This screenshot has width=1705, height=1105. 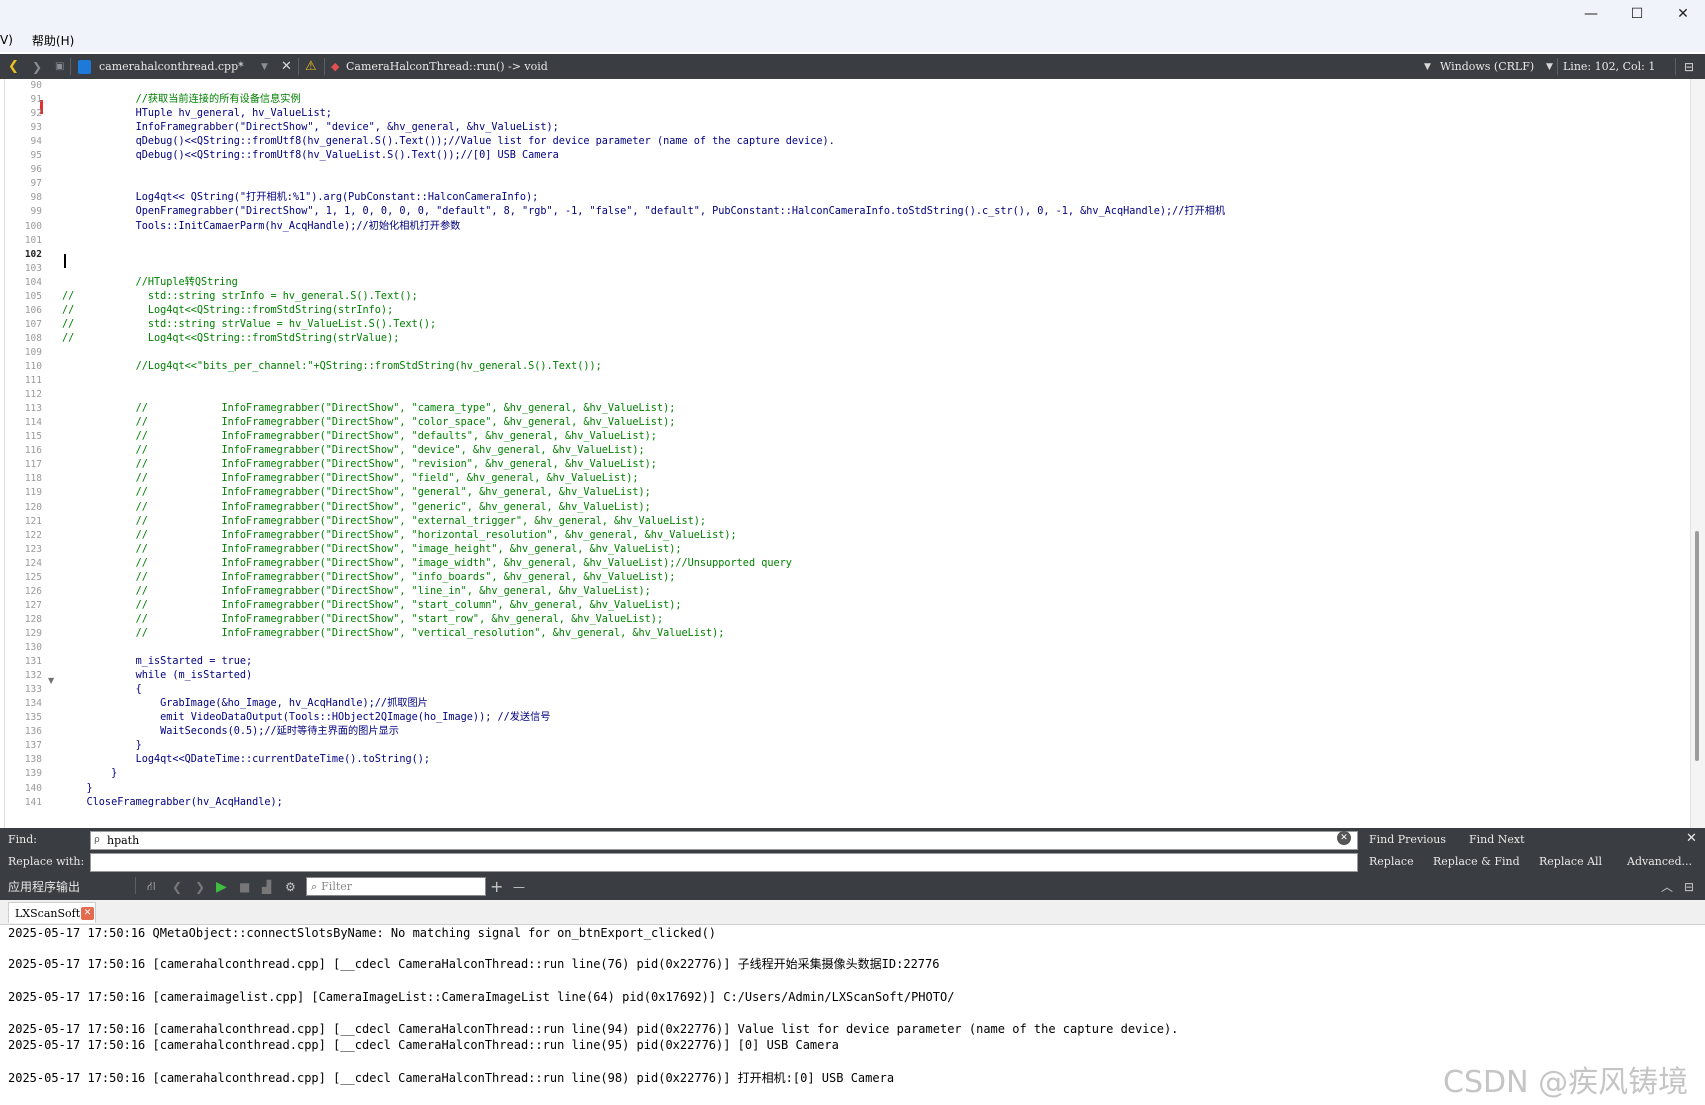 I want to click on settings-gear-icon: ⚙, so click(x=290, y=886).